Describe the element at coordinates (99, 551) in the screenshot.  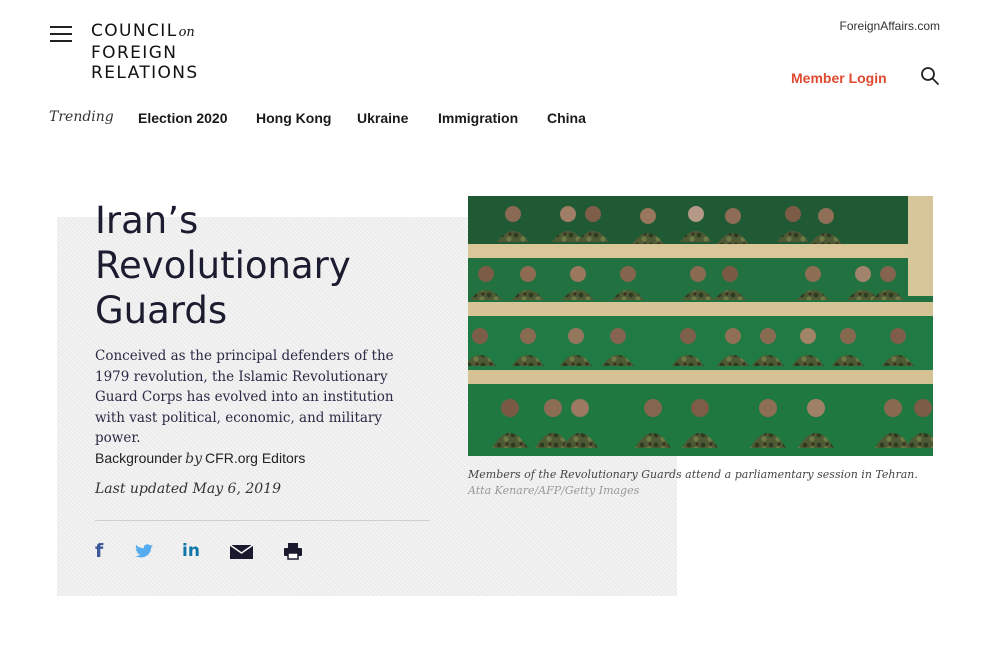
I see `facebook-icon: f` at that location.